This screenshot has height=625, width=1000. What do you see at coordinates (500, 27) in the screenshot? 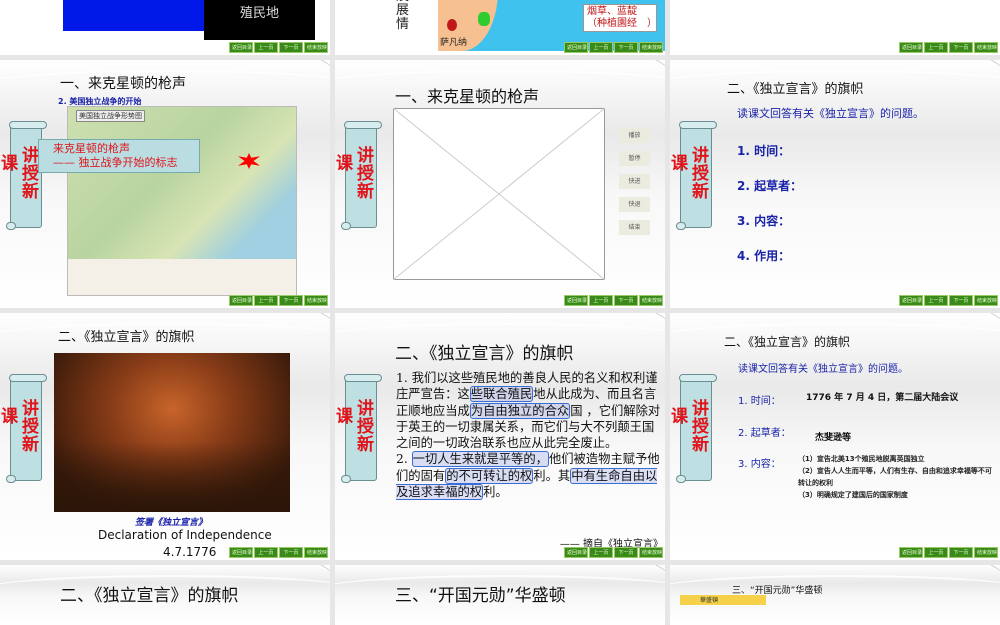
I see `slide-thumbnail: 及展情 萨凡纳 烟草、蓝靛（种植園经 ） 返回目录上一页下一页结束放映` at bounding box center [500, 27].